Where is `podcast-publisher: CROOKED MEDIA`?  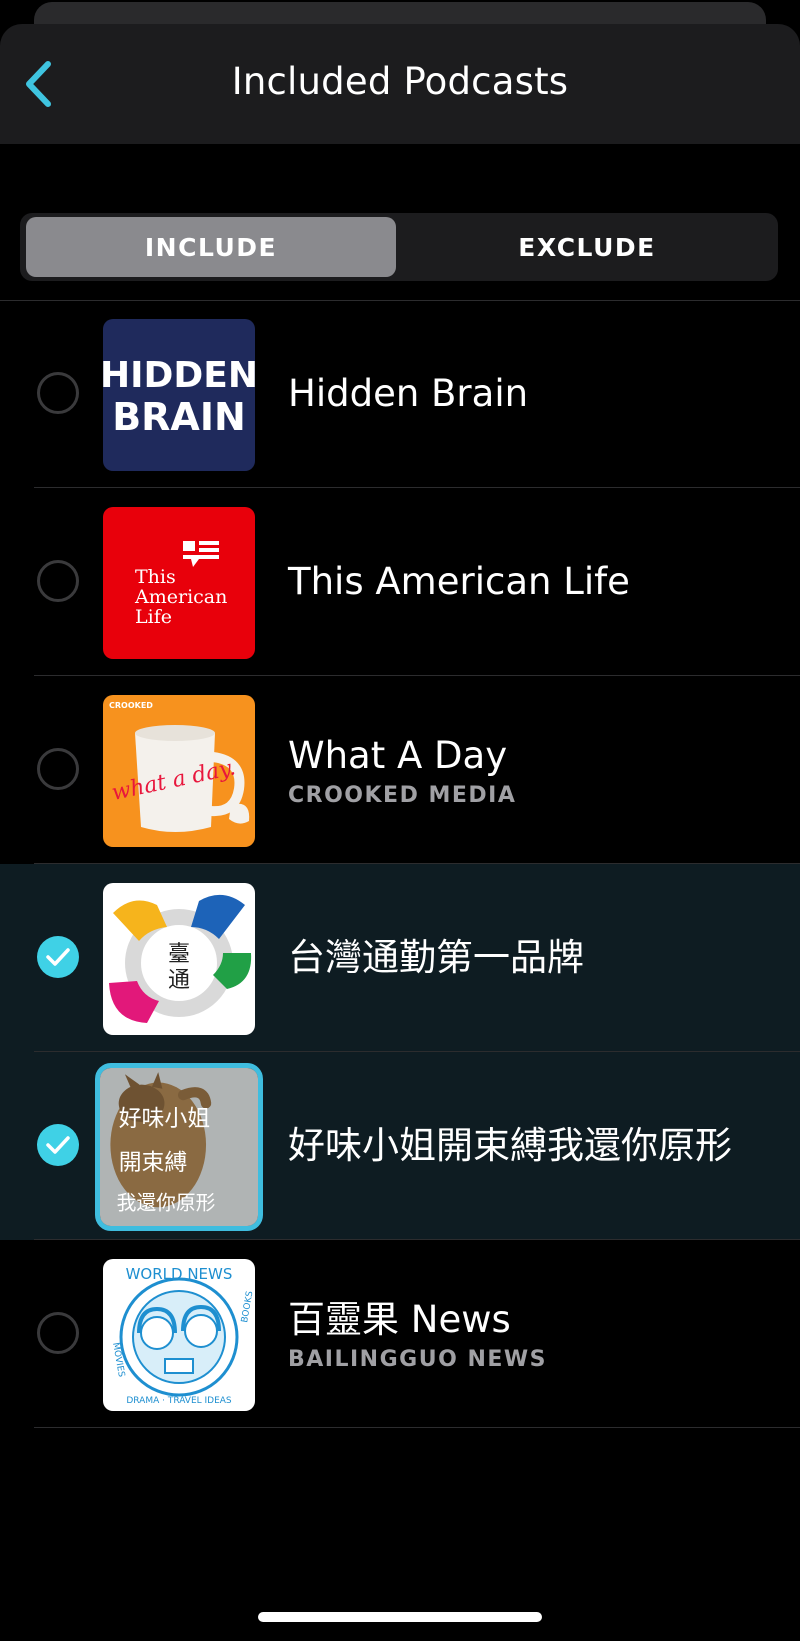 podcast-publisher: CROOKED MEDIA is located at coordinates (402, 795).